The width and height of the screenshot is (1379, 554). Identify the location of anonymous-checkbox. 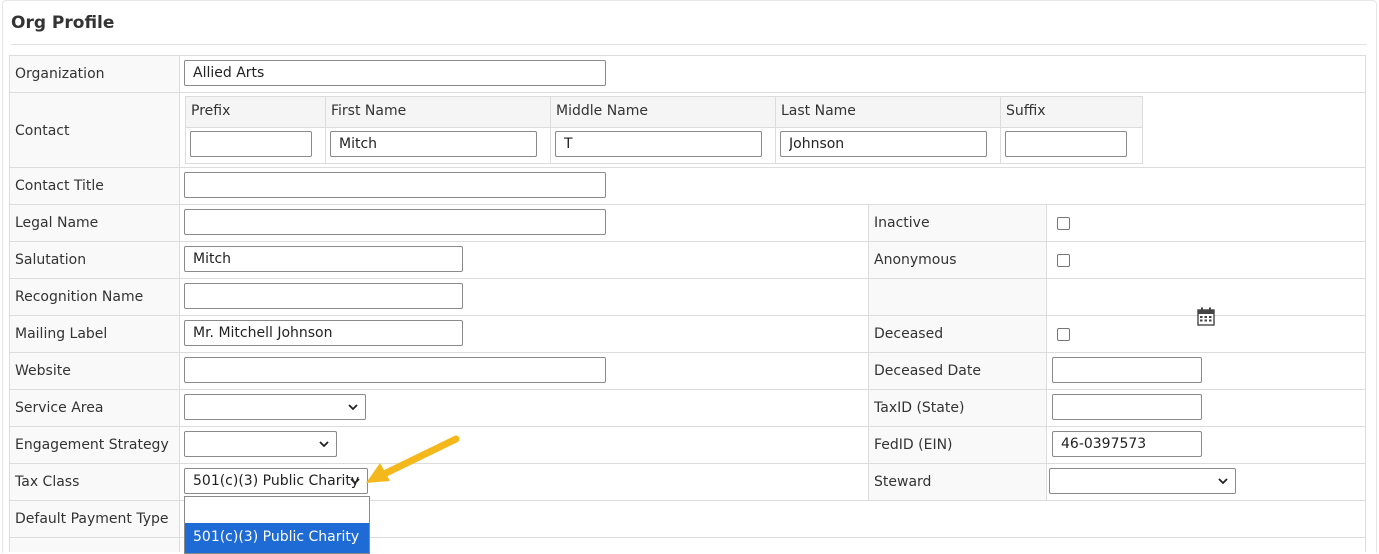
(1063, 260).